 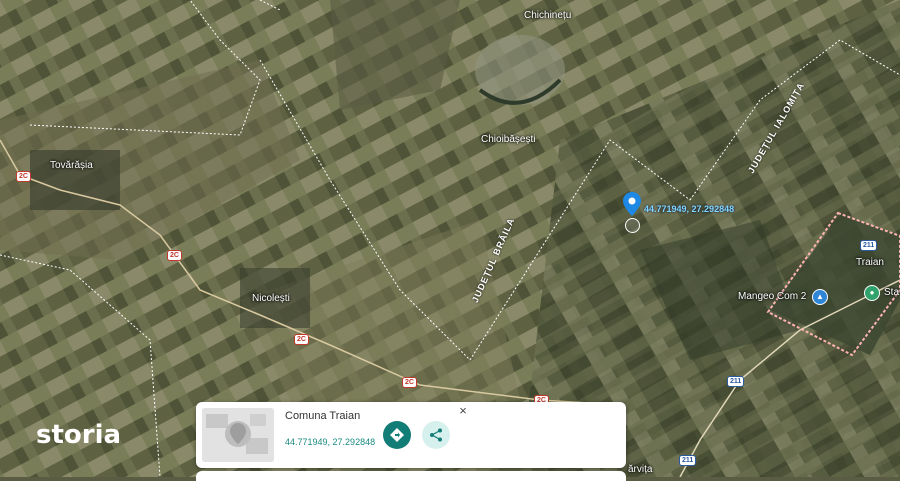 I want to click on location-marker-icon, so click(x=632, y=204).